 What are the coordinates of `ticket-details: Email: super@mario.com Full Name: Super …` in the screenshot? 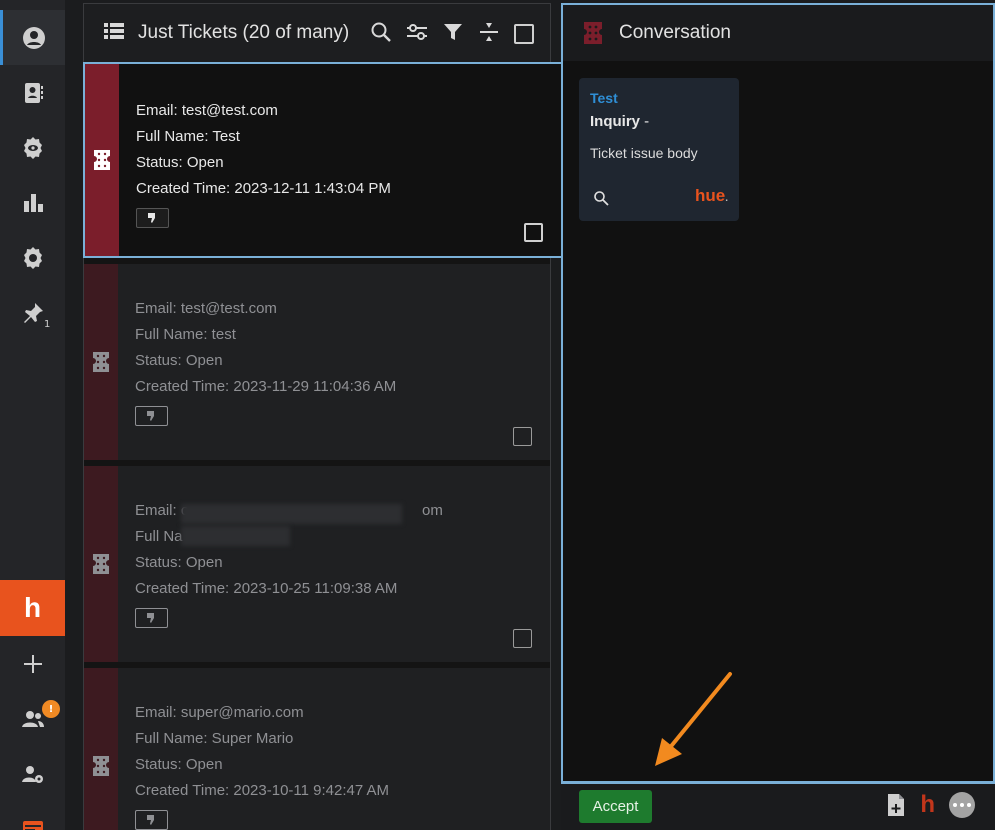 It's located at (334, 749).